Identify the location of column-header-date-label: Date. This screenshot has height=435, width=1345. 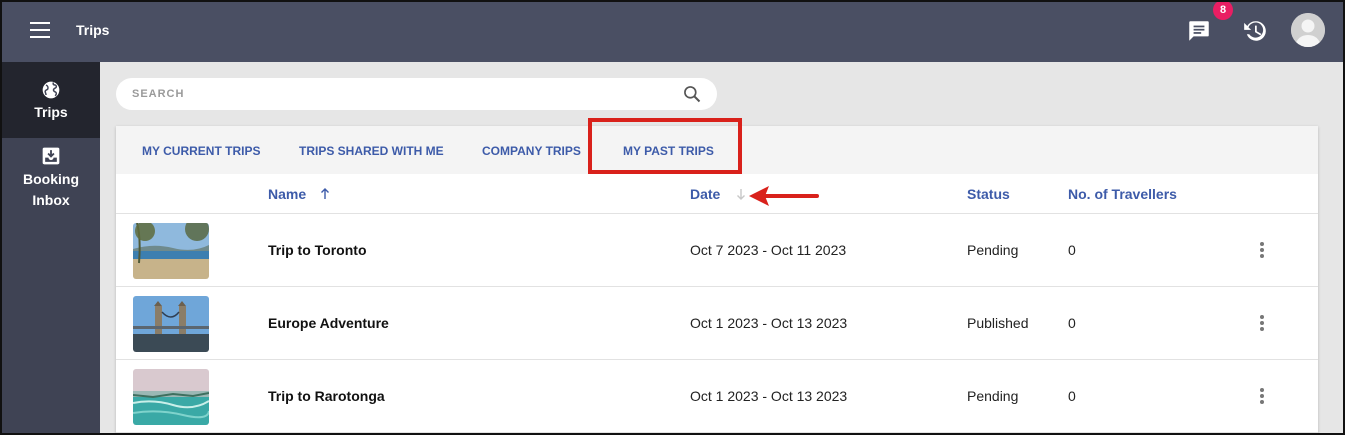
(705, 194).